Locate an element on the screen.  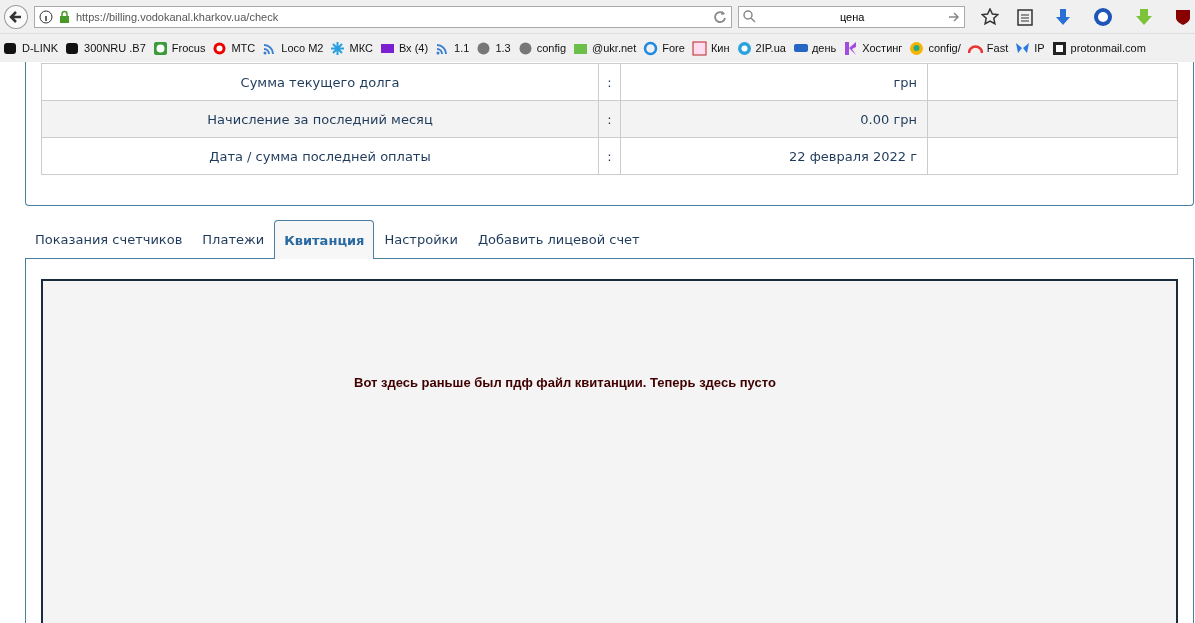
bookmark-link: день is located at coordinates (824, 48).